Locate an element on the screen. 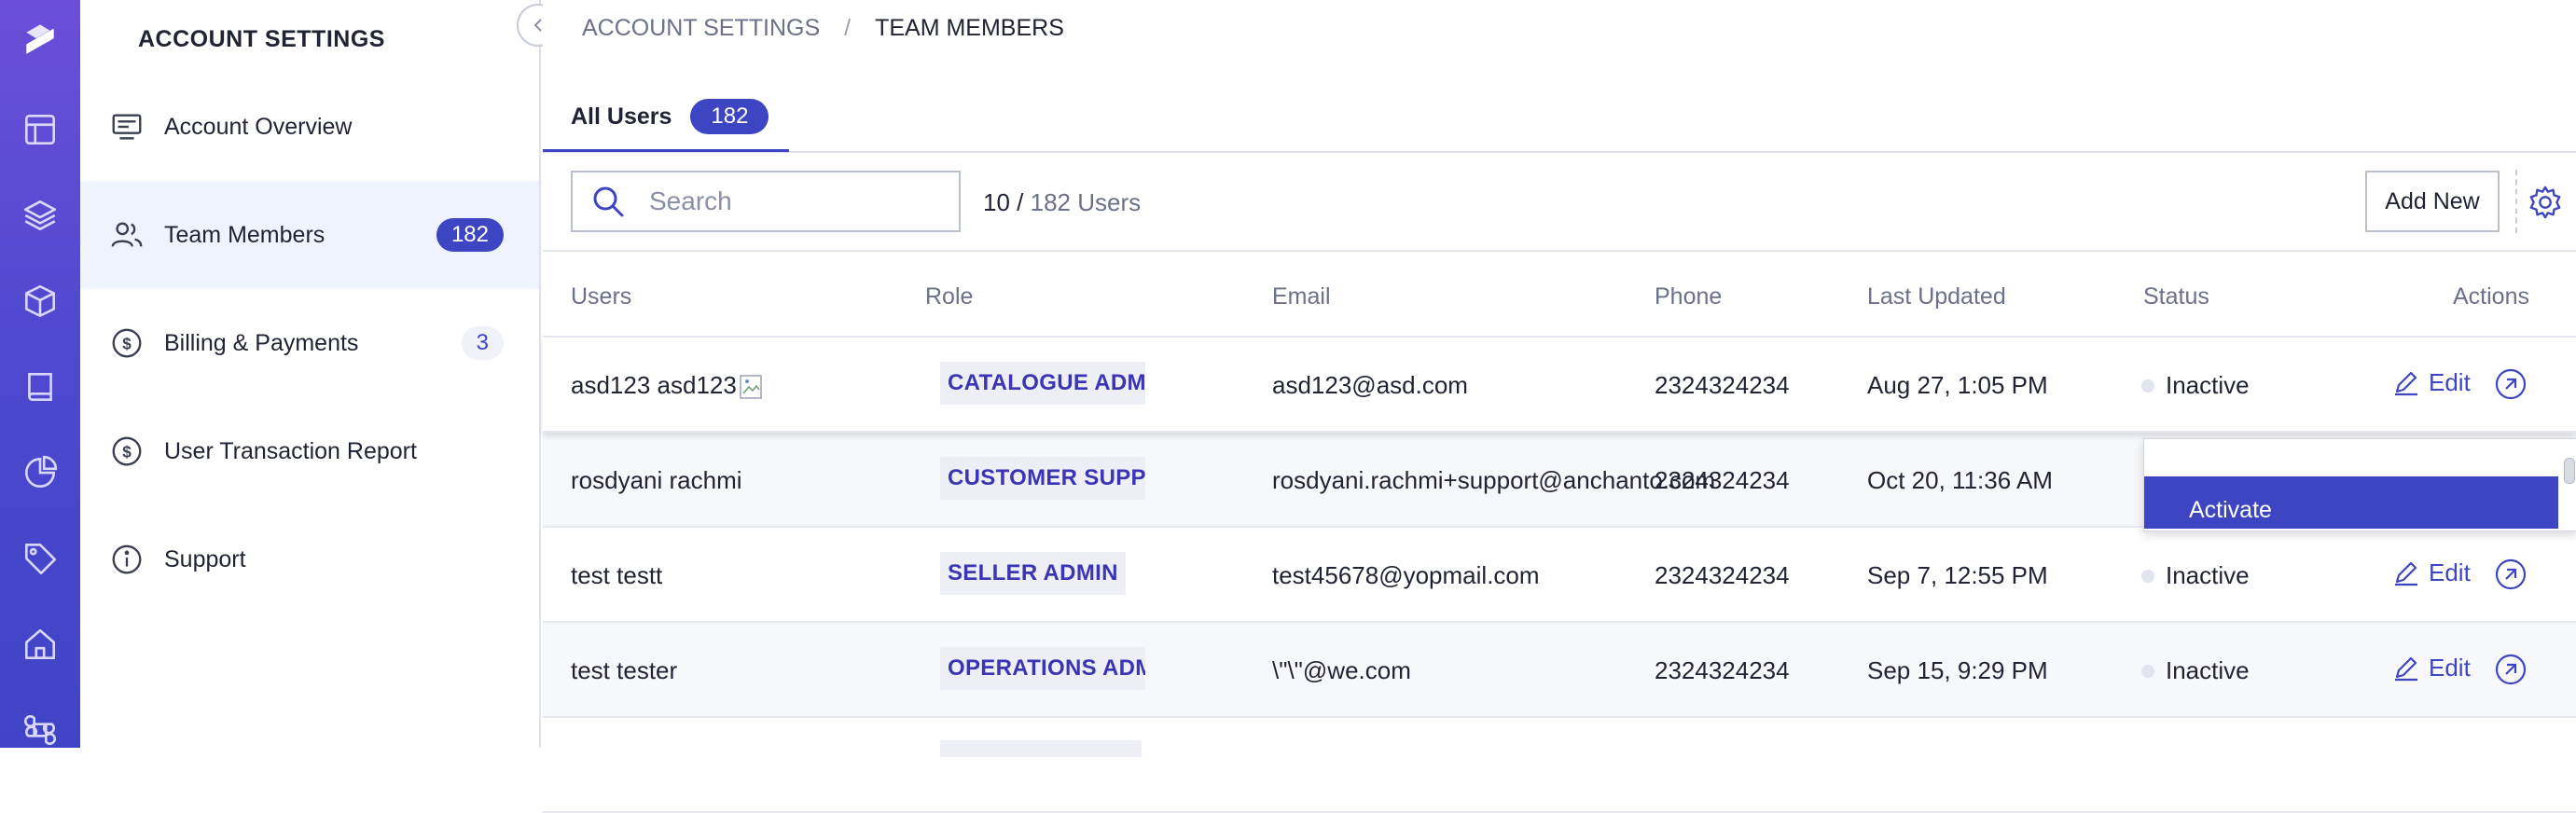 Image resolution: width=2576 pixels, height=813 pixels. user-count: 10 / 182 Users is located at coordinates (1062, 202).